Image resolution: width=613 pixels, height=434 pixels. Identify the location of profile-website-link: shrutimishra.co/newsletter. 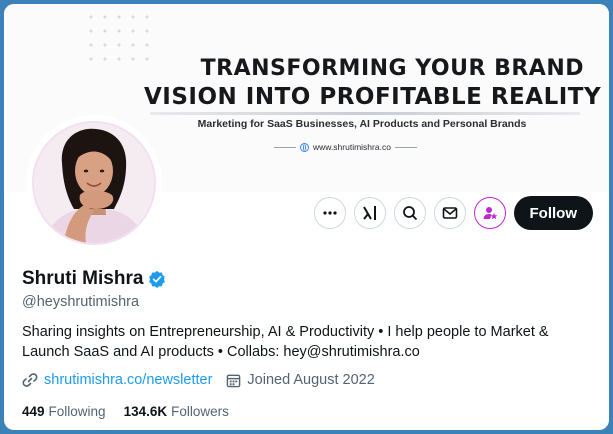
(117, 380).